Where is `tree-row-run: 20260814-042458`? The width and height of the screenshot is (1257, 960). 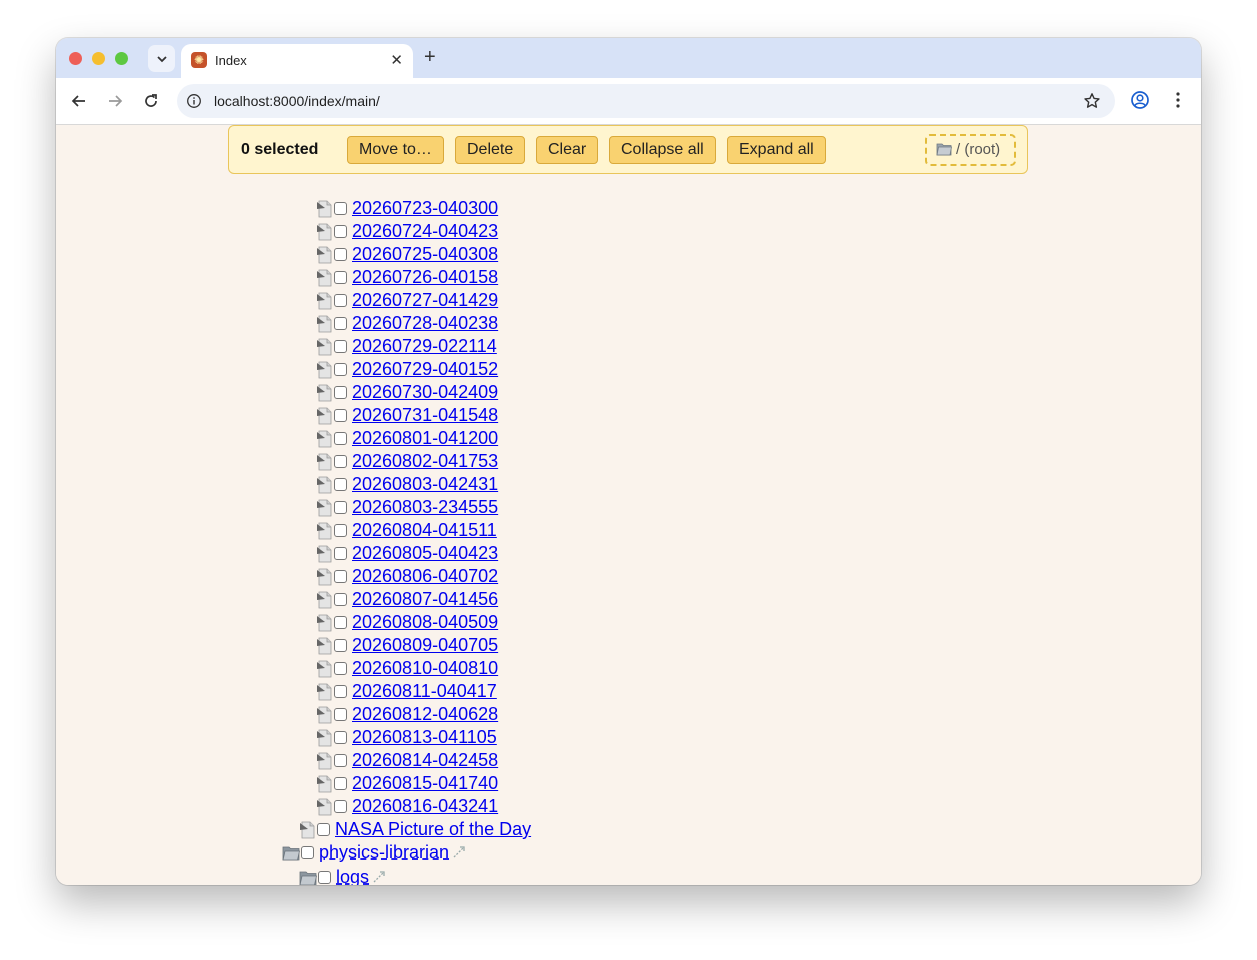 tree-row-run: 20260814-042458 is located at coordinates (407, 760).